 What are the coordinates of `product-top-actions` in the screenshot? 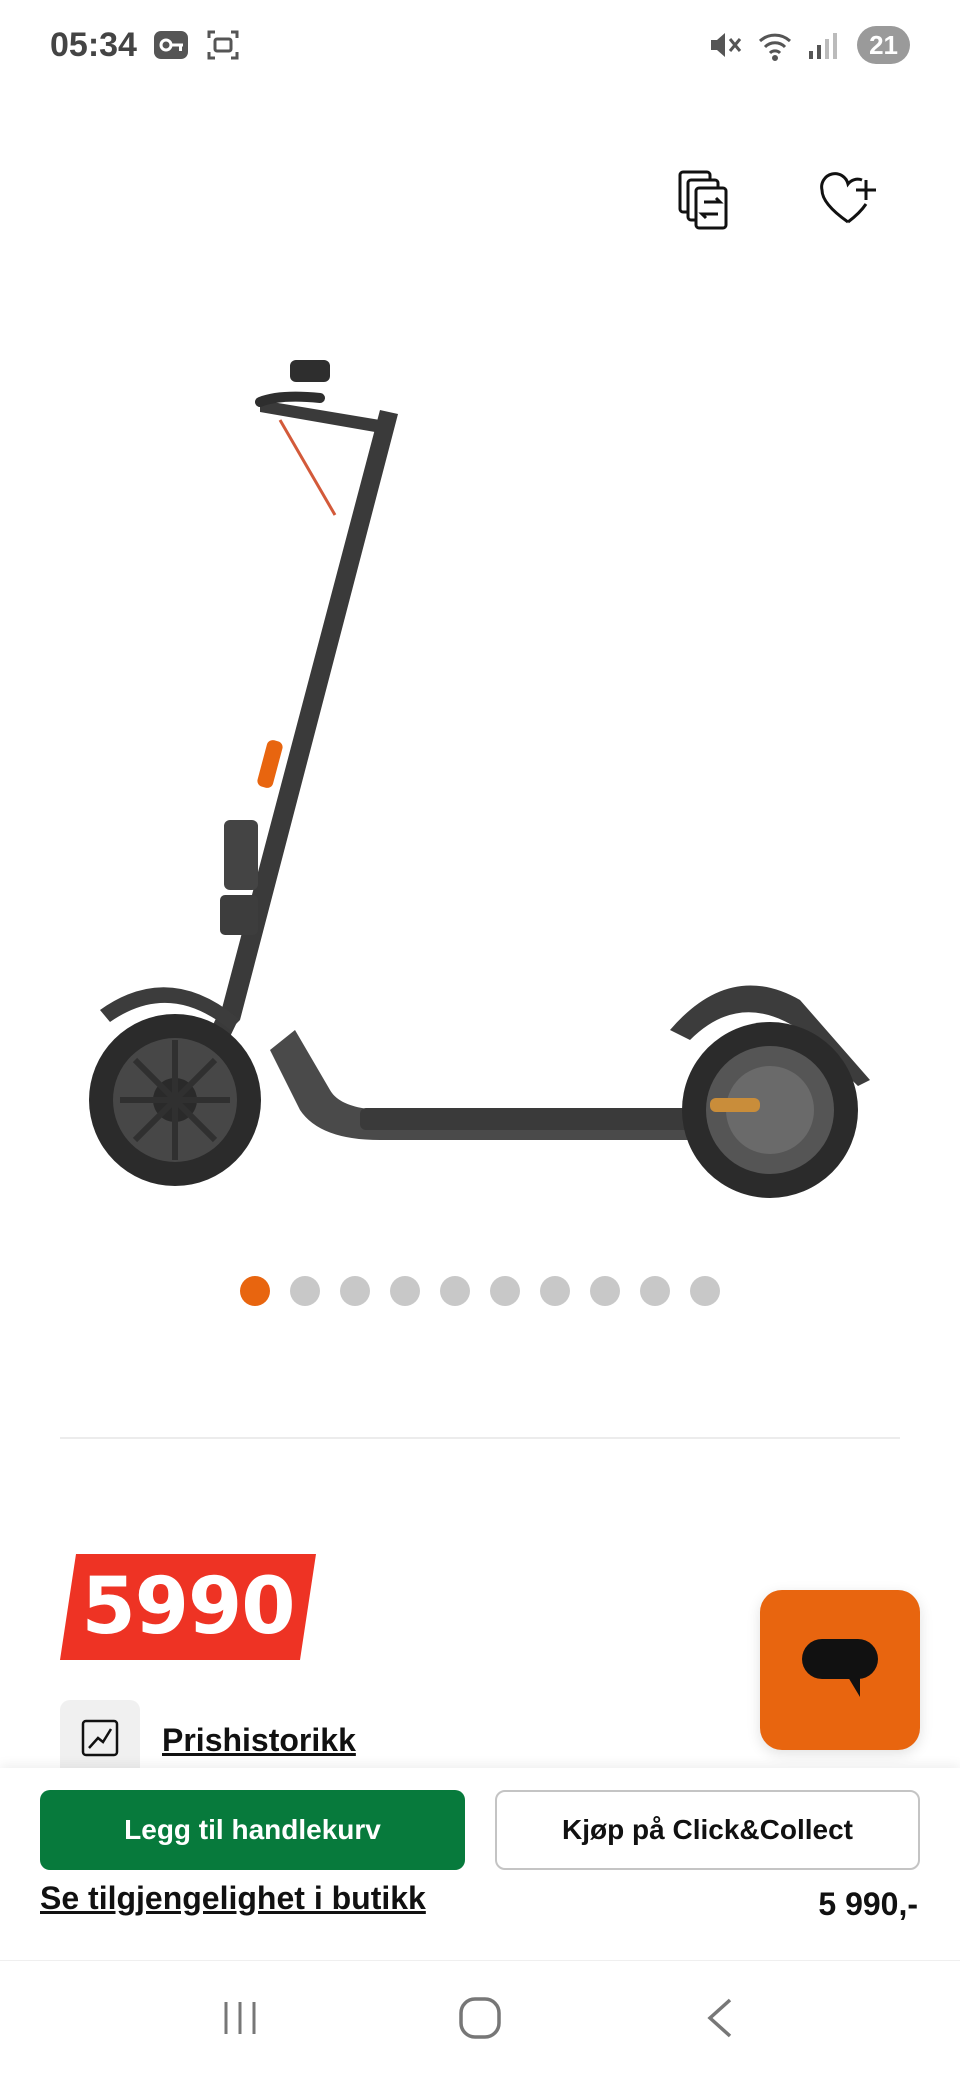 It's located at (776, 202).